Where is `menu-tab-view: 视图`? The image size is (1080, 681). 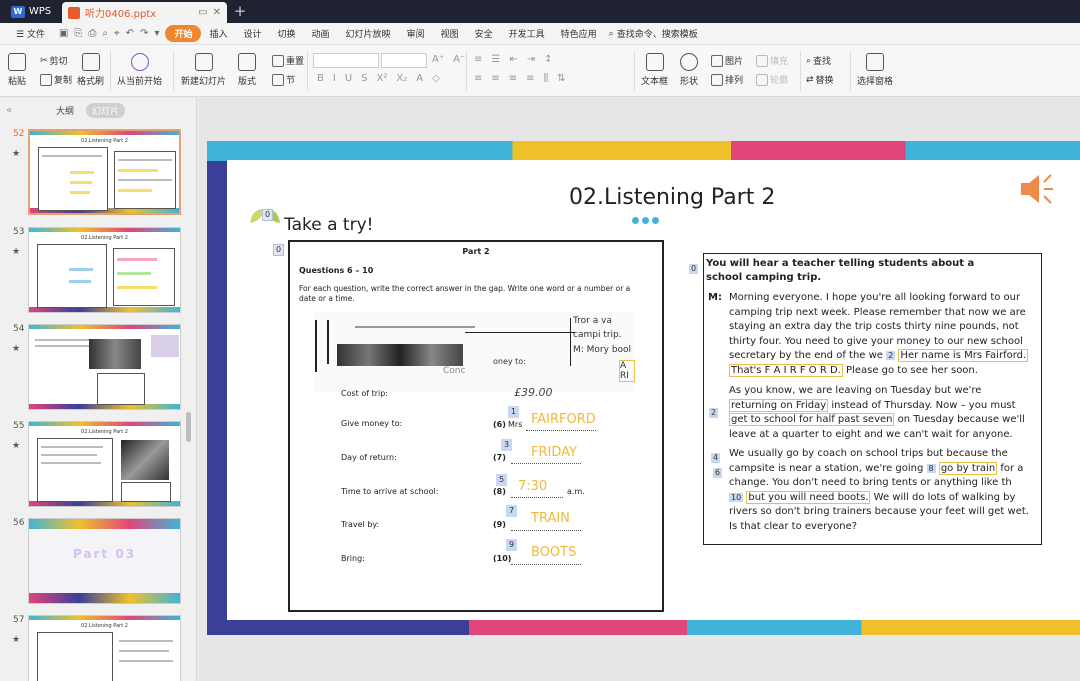 menu-tab-view: 视图 is located at coordinates (450, 33).